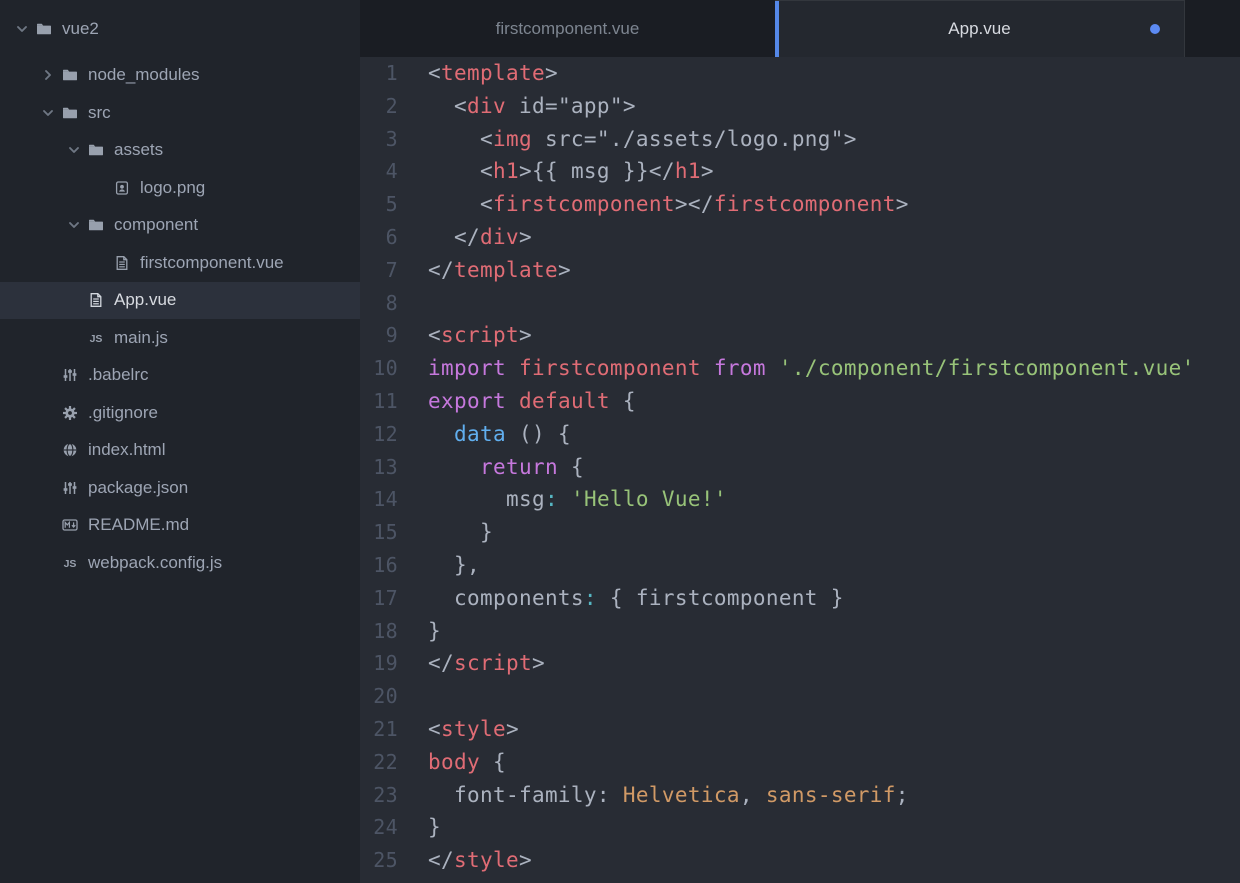  I want to click on code-line-15: 15 }, so click(800, 532).